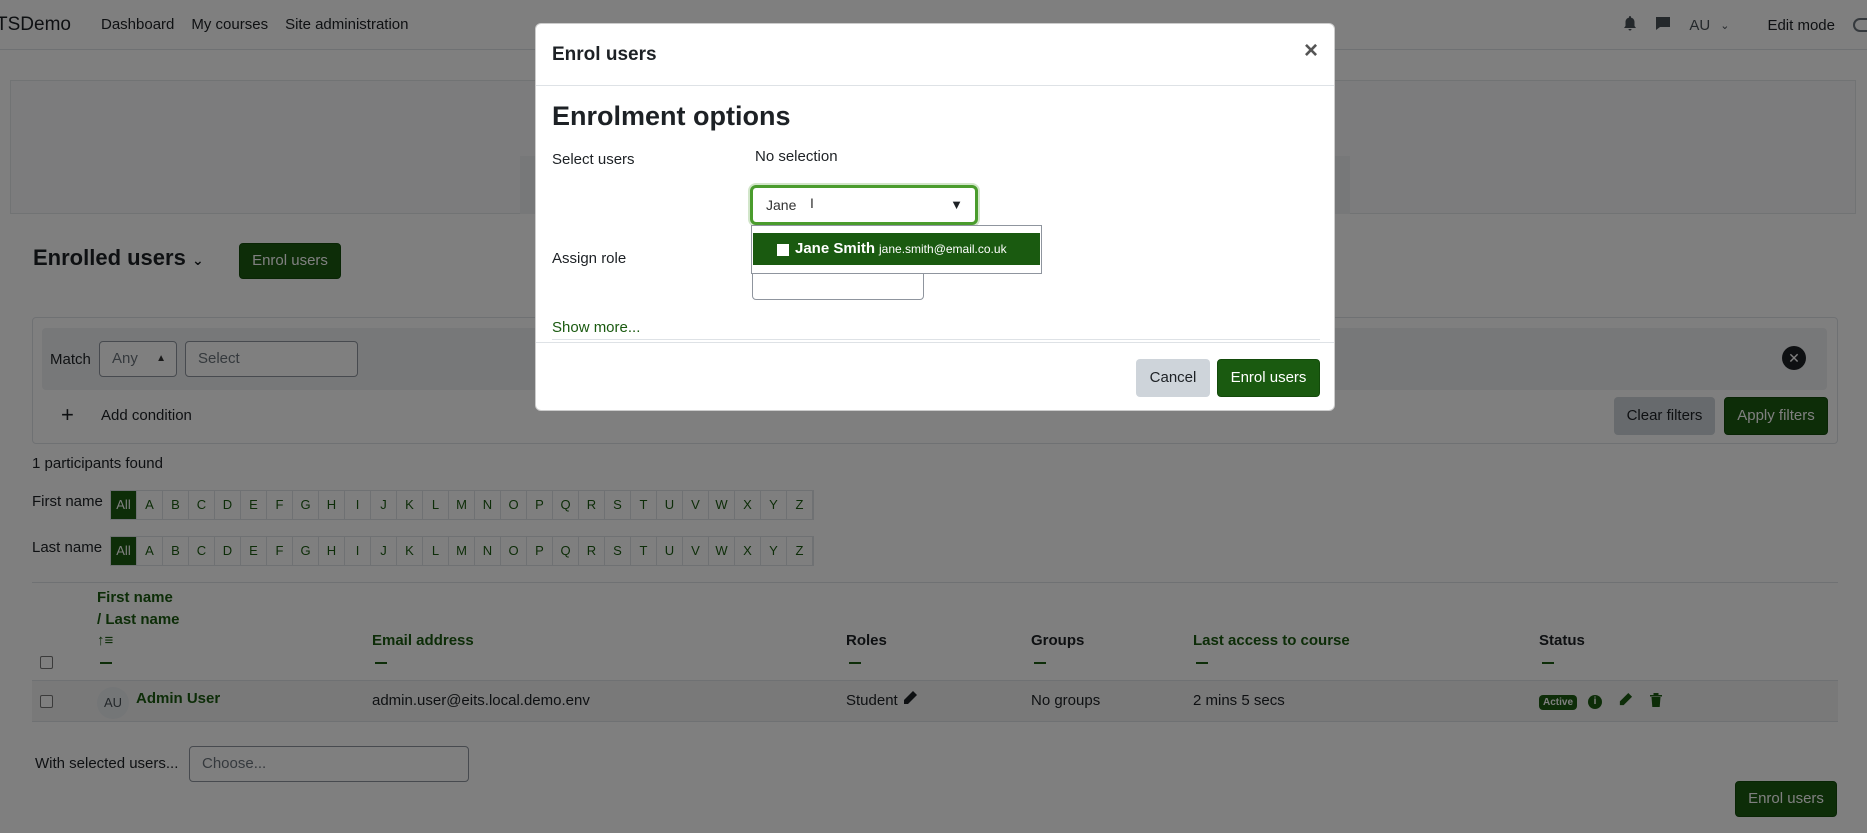 This screenshot has height=833, width=1867. I want to click on section-title: Enrolment options, so click(671, 116).